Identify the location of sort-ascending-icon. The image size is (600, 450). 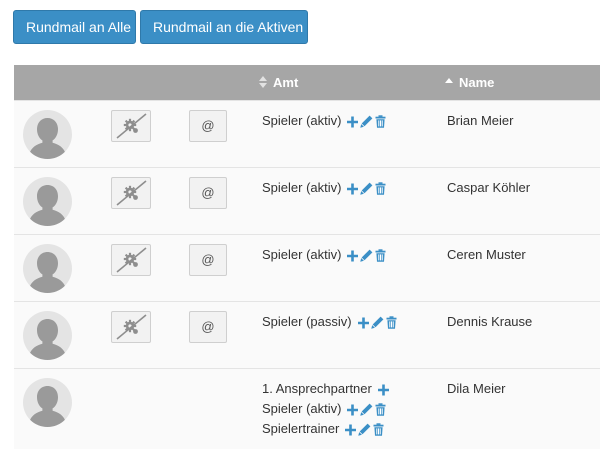
(449, 82).